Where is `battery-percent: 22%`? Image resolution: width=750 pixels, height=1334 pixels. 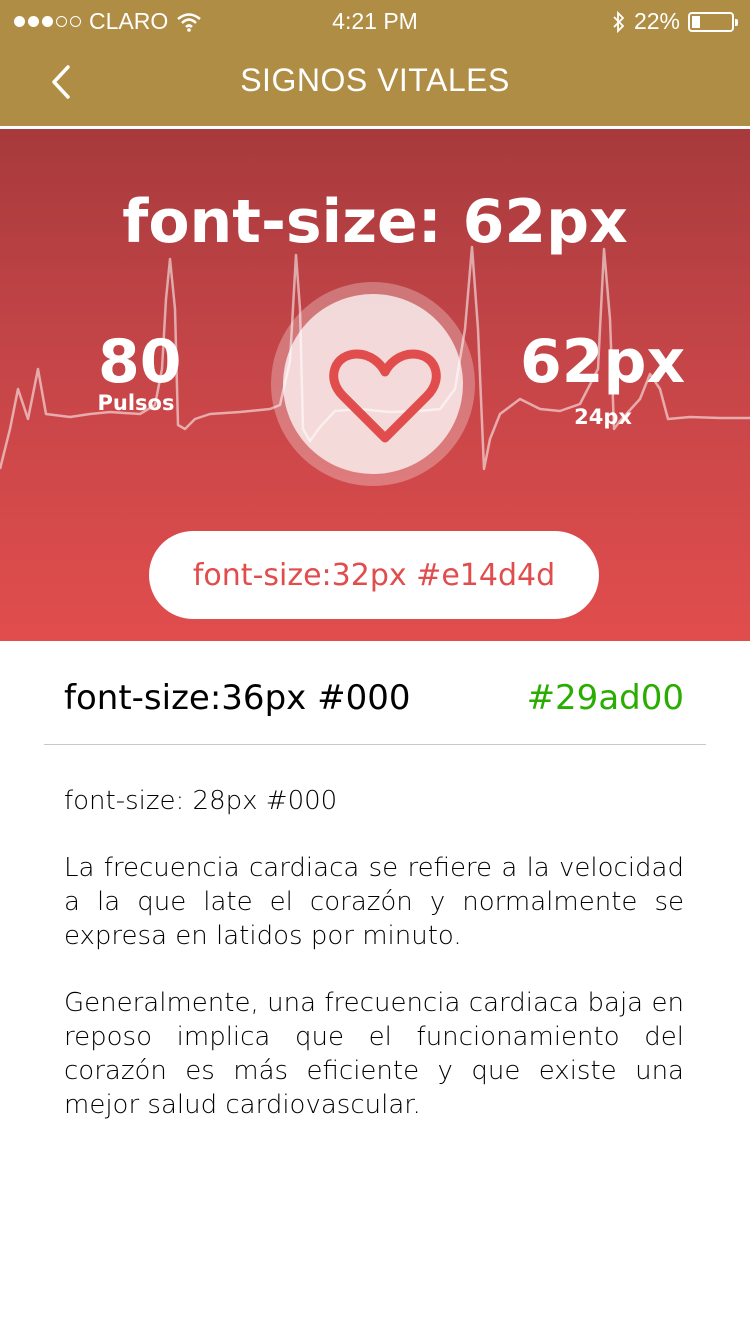
battery-percent: 22% is located at coordinates (656, 21).